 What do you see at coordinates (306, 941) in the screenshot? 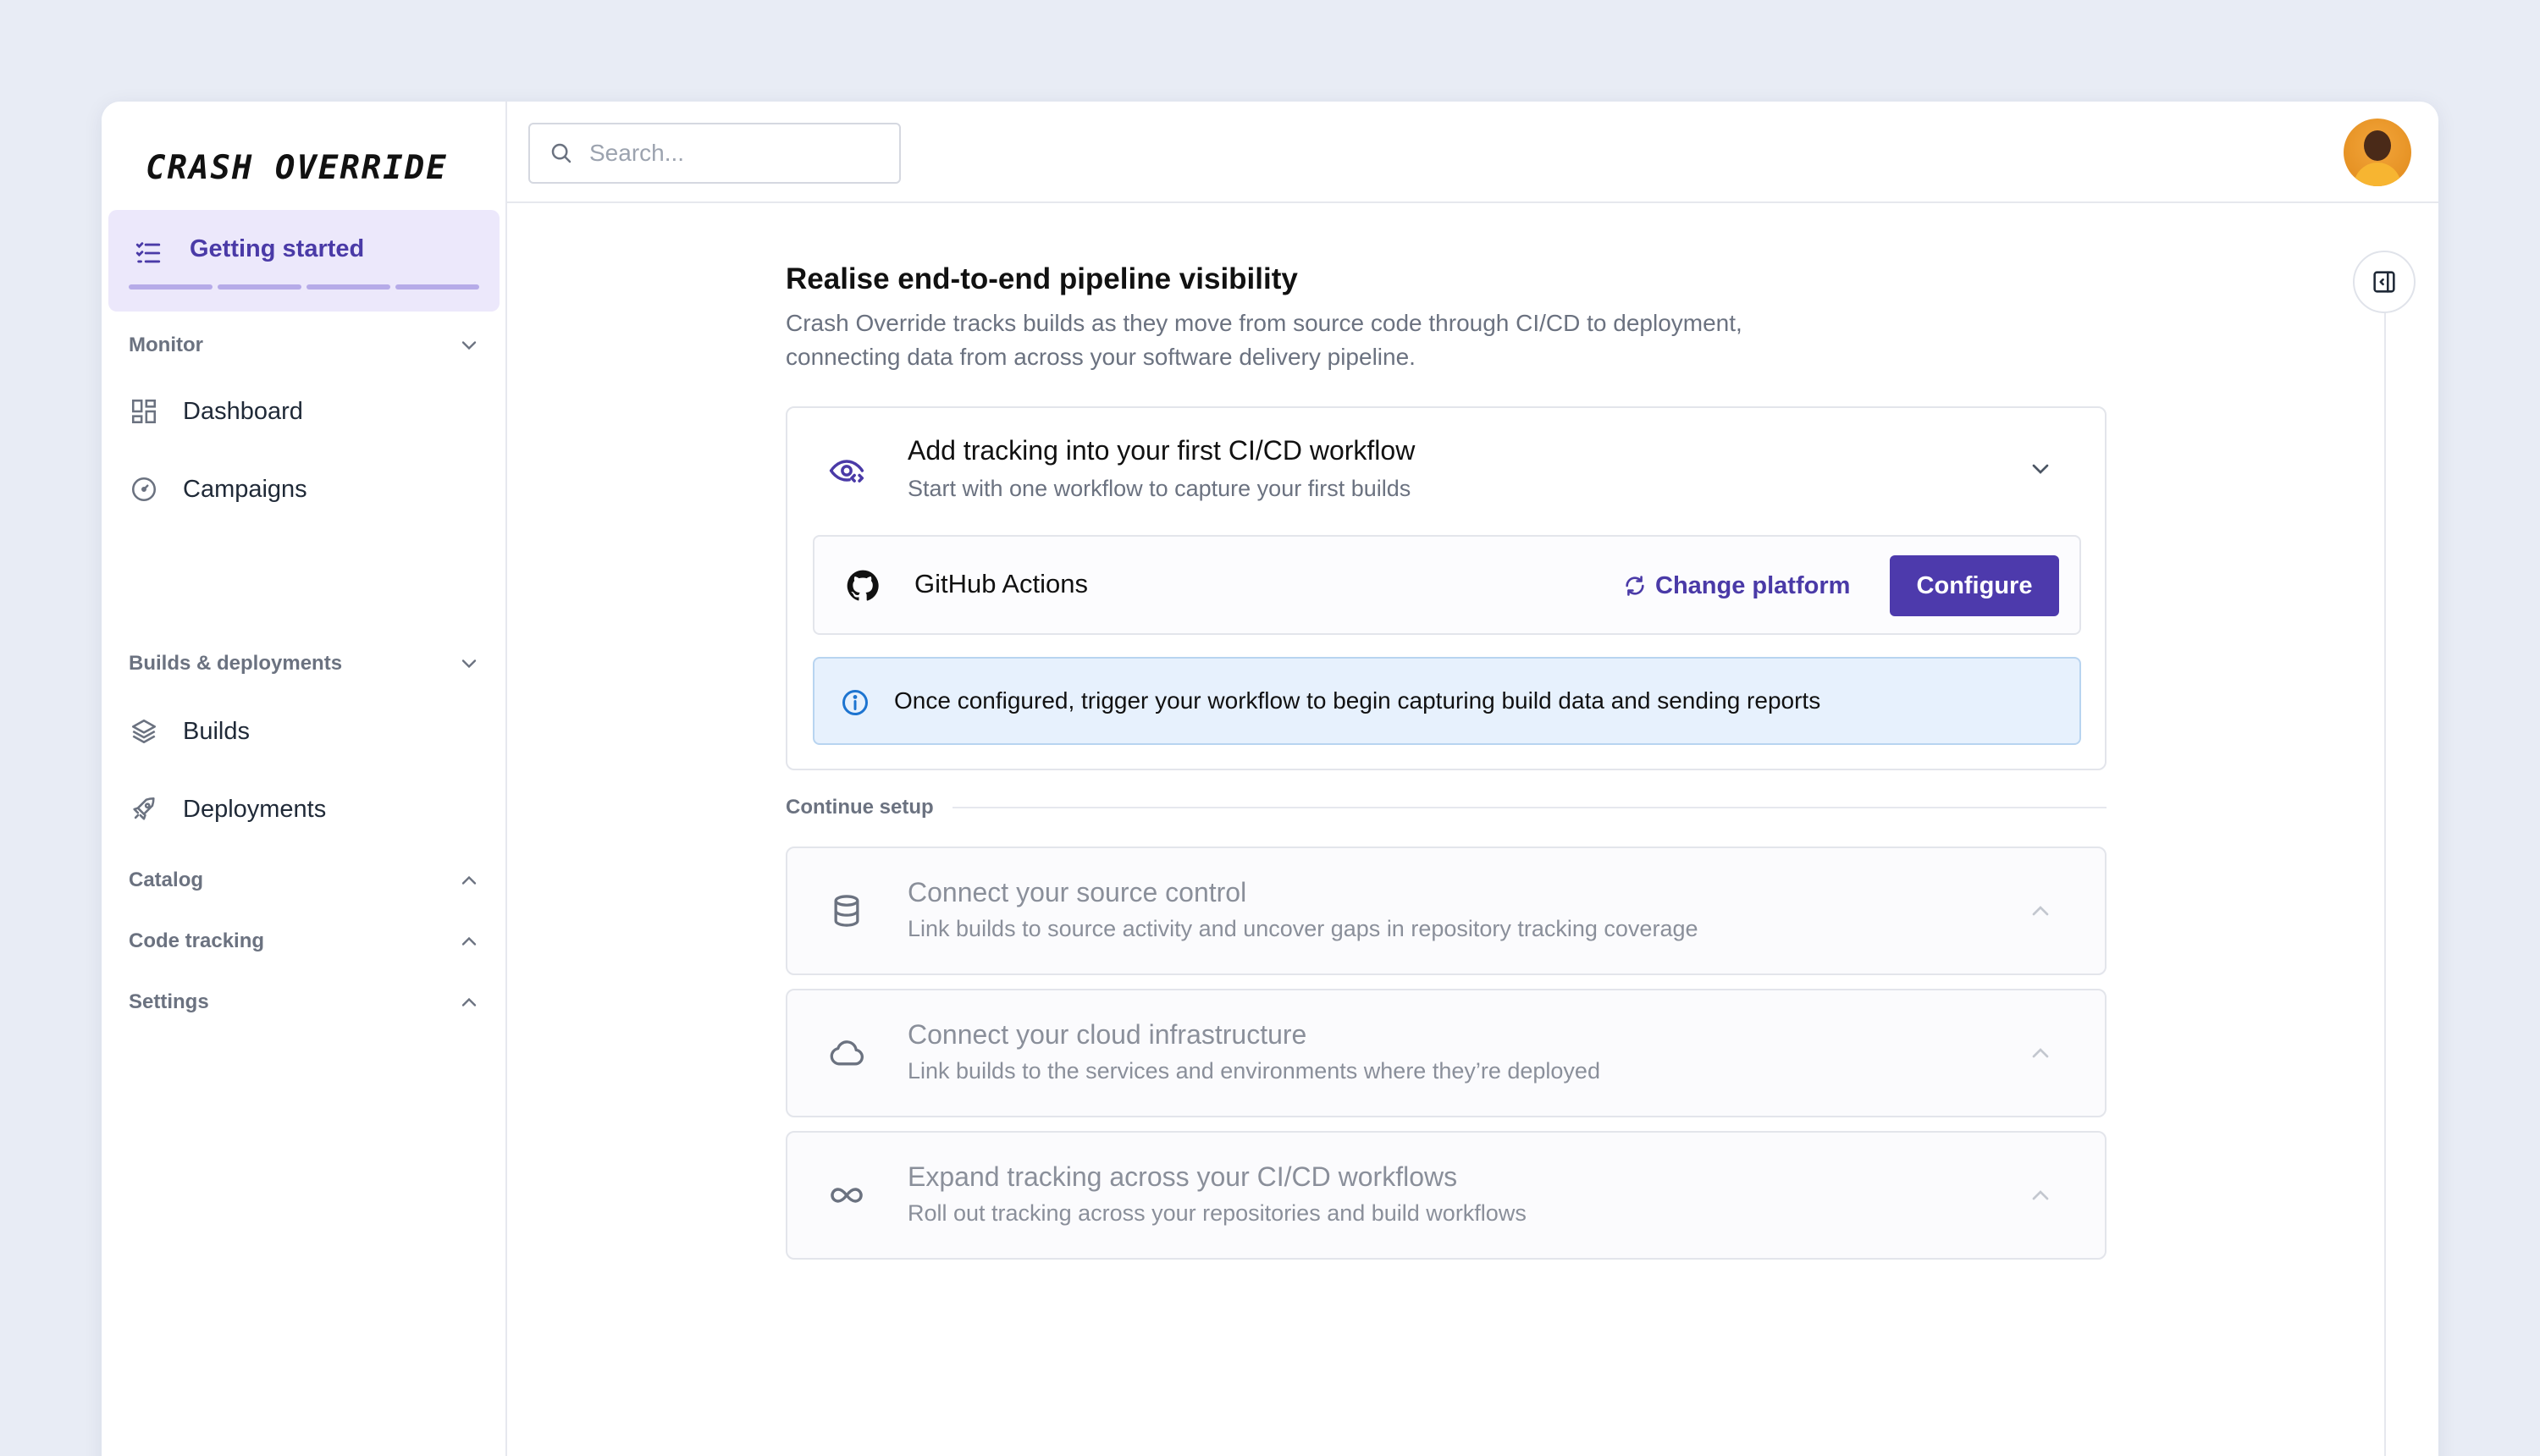
I see `section-code-tracking: Code tracking` at bounding box center [306, 941].